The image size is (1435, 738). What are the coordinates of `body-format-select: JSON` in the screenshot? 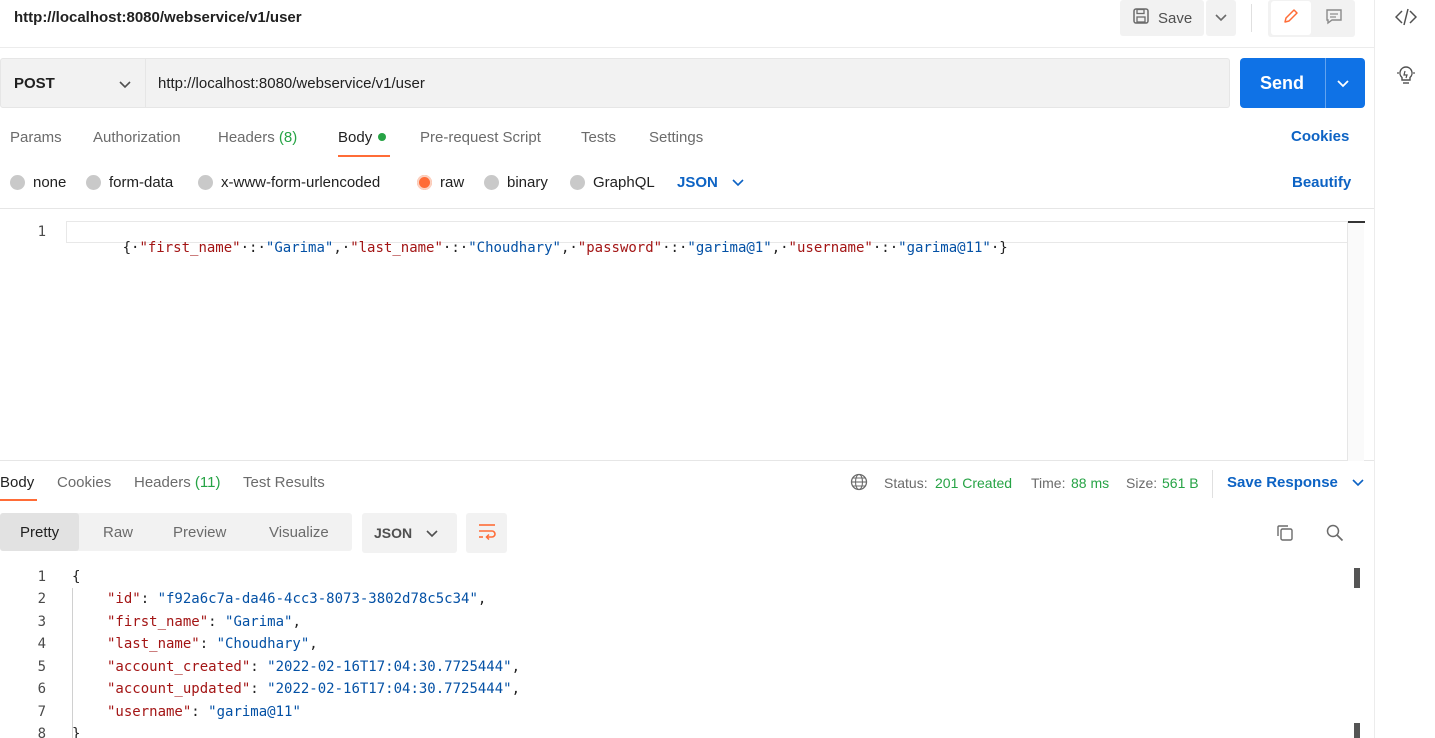 It's located at (710, 182).